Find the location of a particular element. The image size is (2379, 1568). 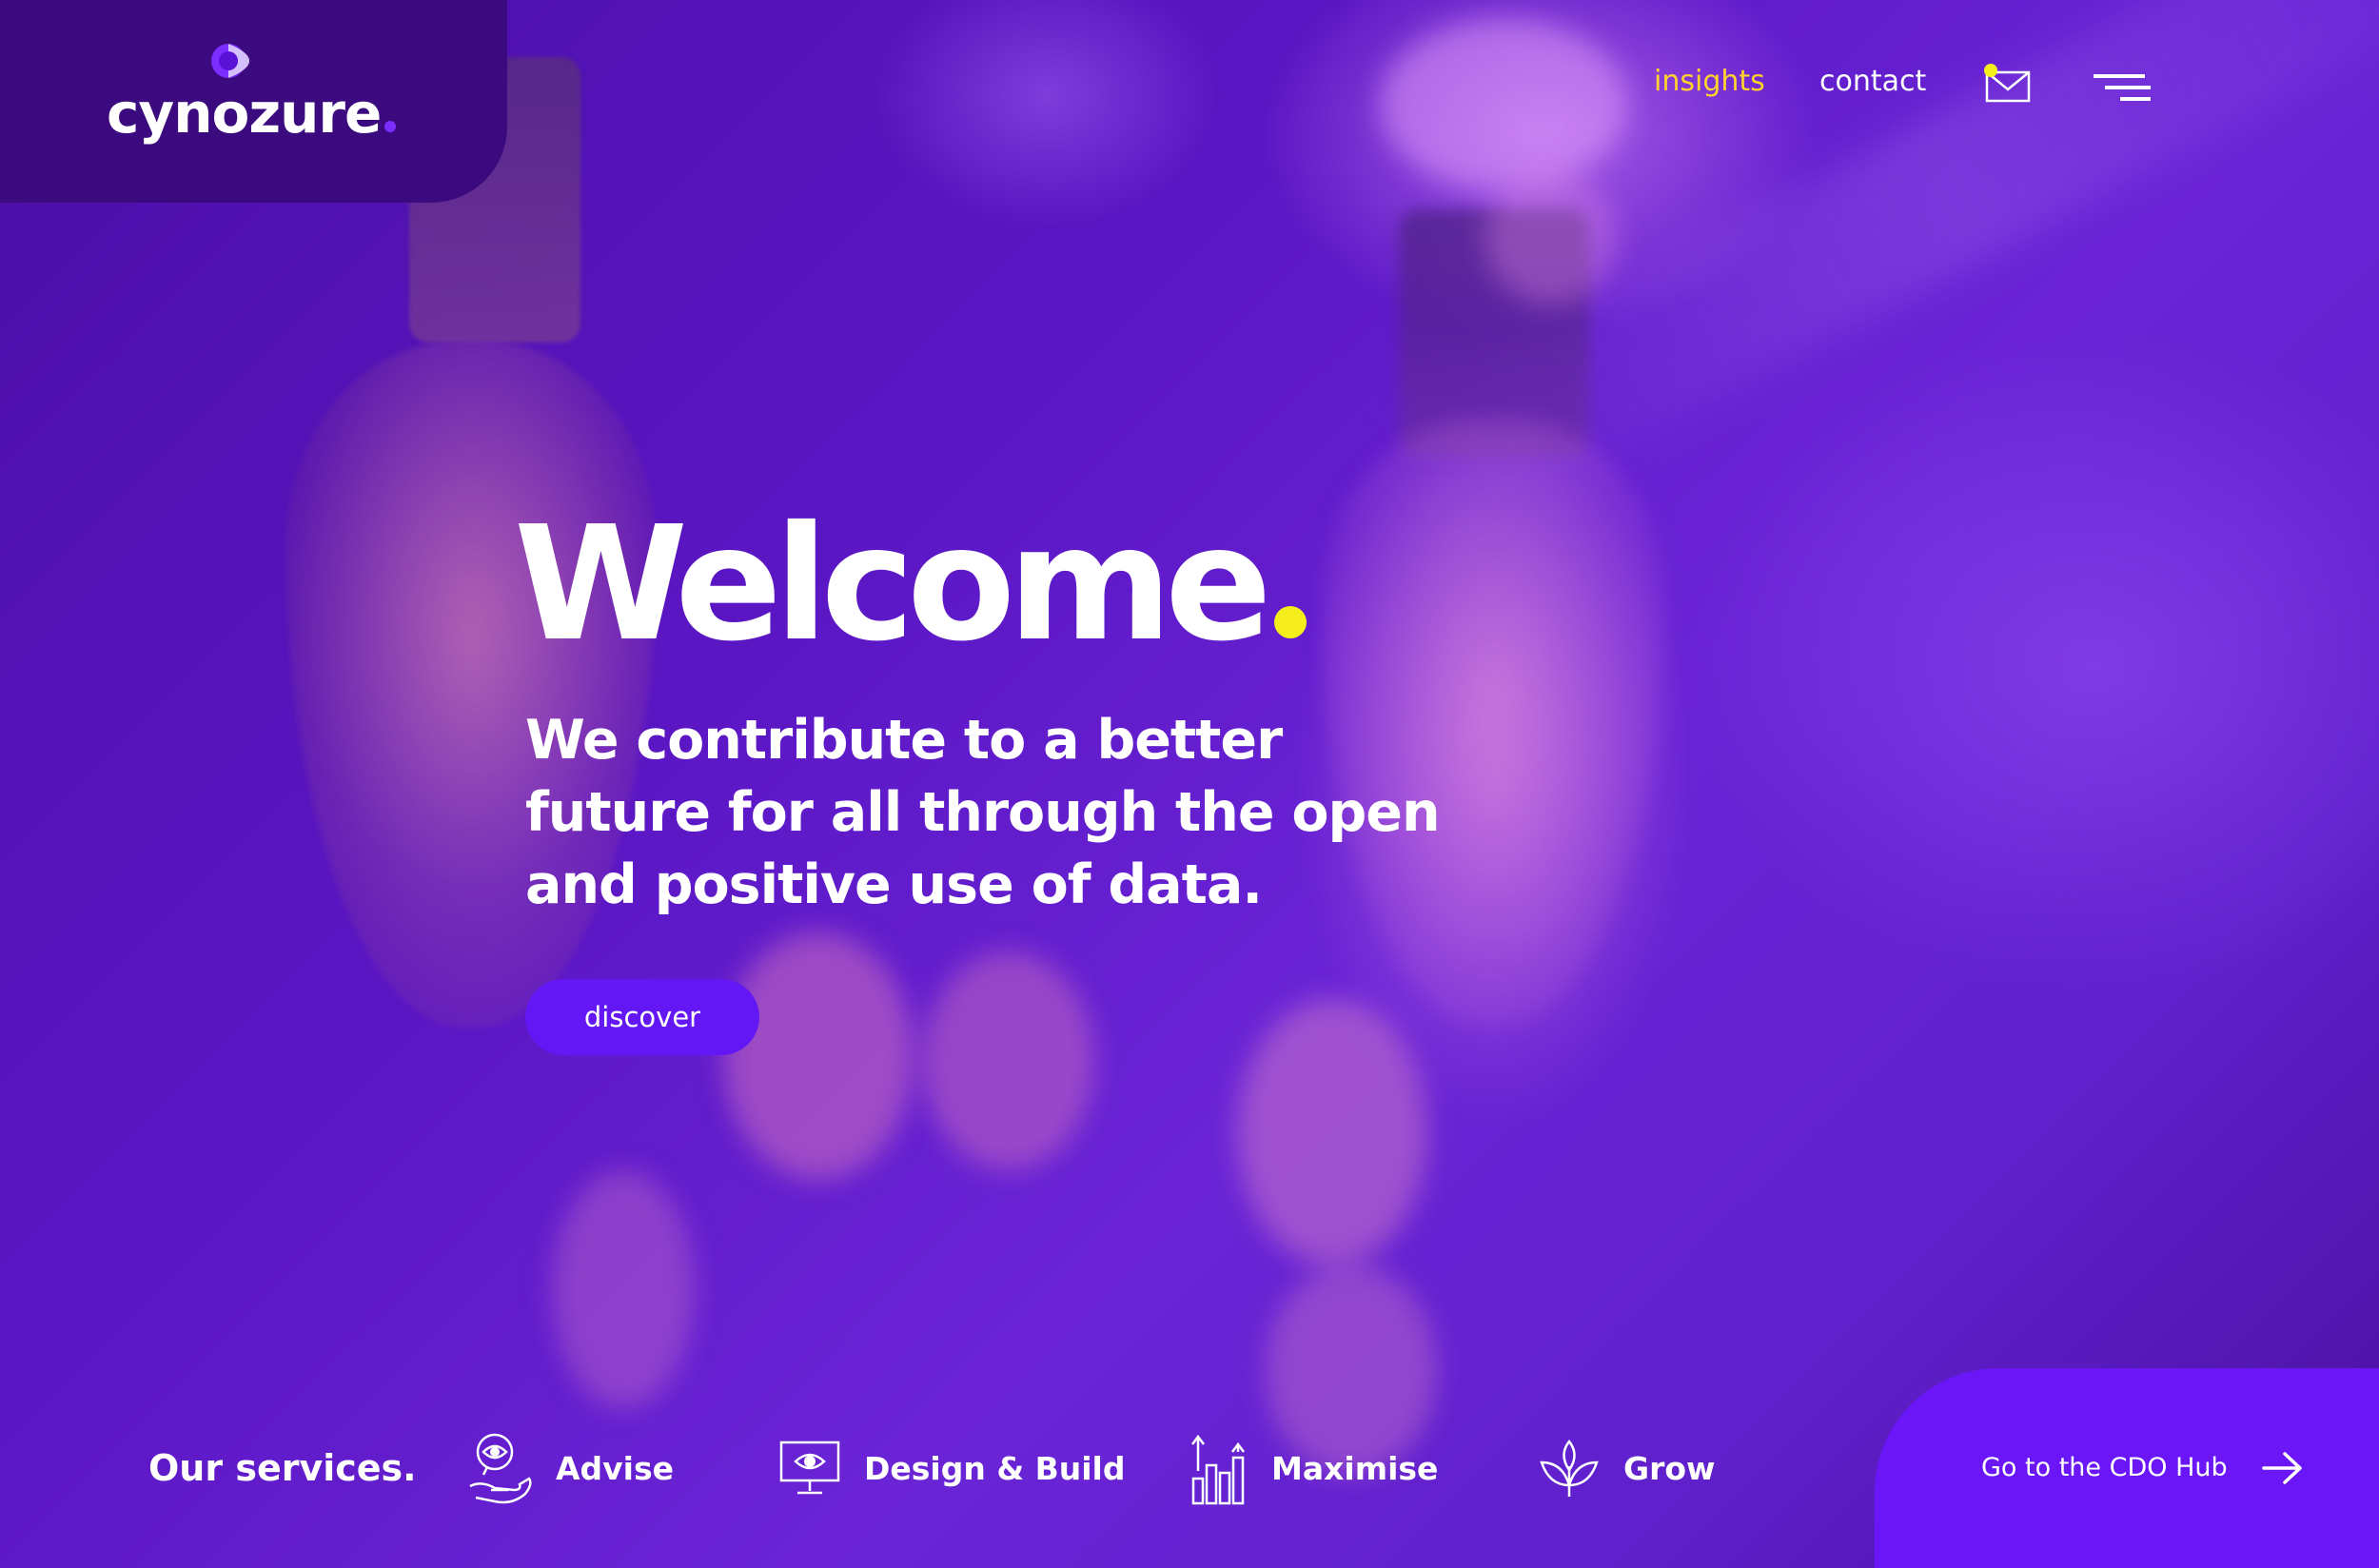

service-label-grow: Grow is located at coordinates (1669, 1468).